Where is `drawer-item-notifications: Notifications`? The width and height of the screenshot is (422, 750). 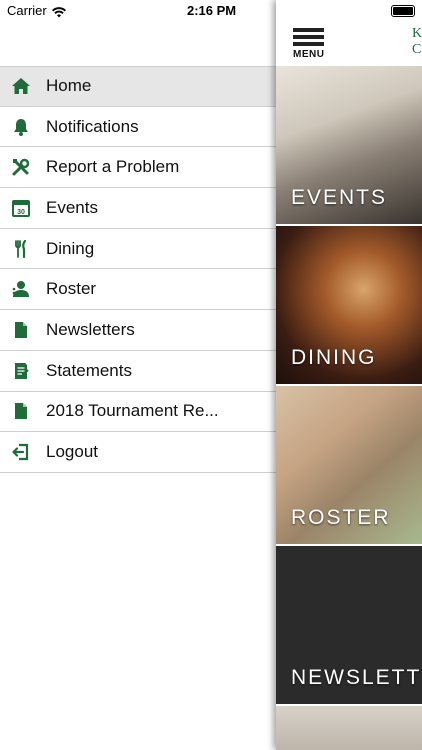
drawer-item-notifications: Notifications is located at coordinates (138, 127).